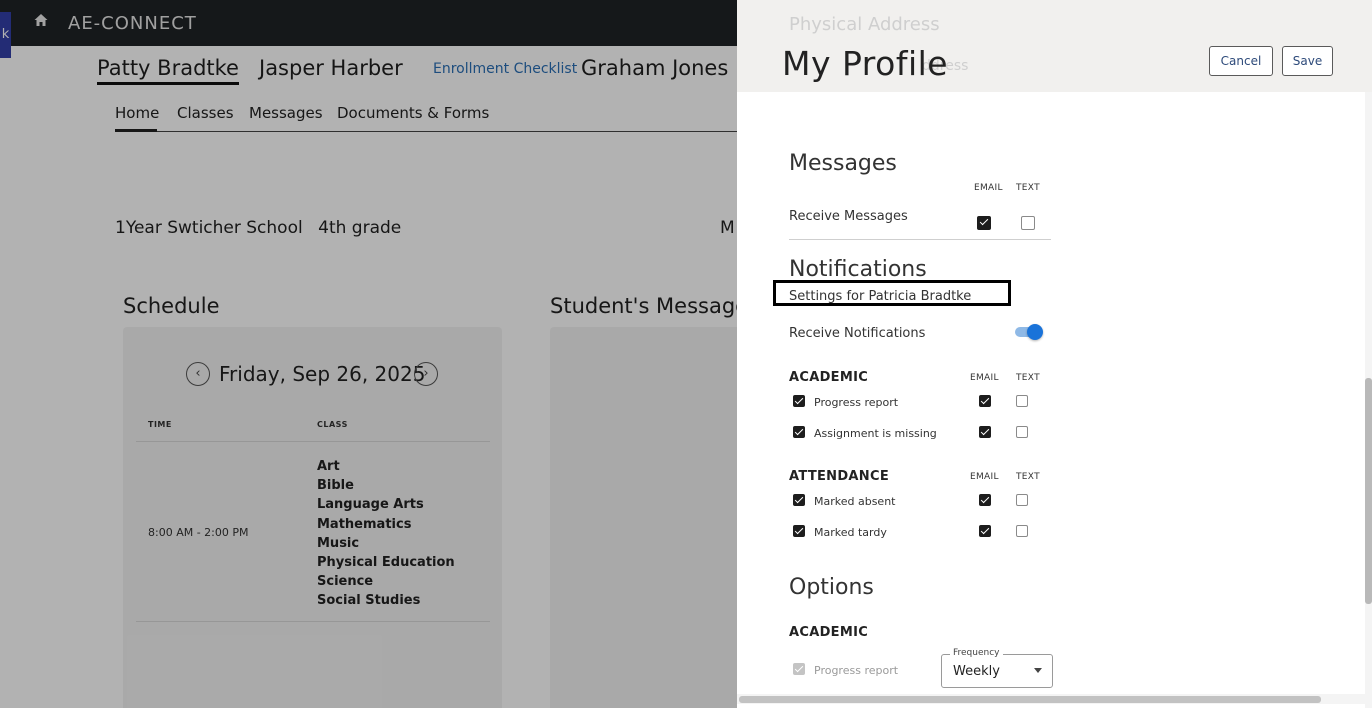 This screenshot has width=1372, height=708. What do you see at coordinates (1022, 401) in the screenshot?
I see `progress-report-text-checkbox` at bounding box center [1022, 401].